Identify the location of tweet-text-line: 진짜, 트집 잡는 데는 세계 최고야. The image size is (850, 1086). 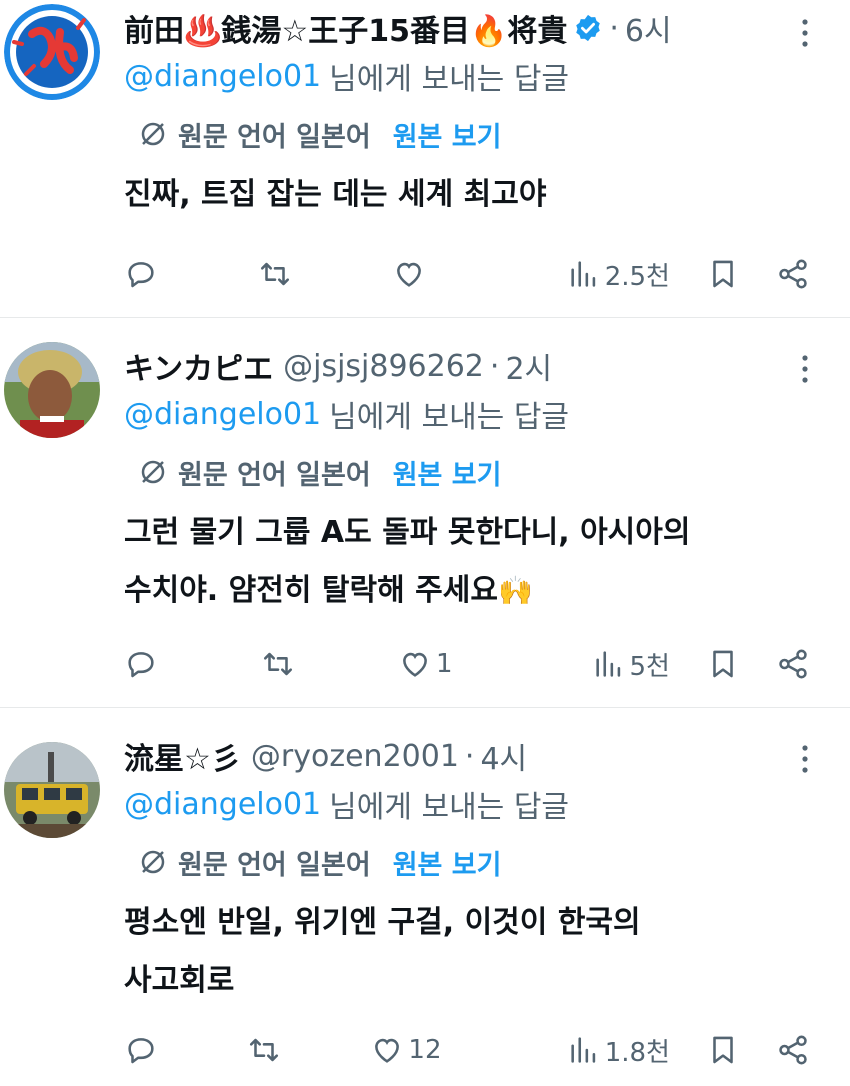
(335, 194).